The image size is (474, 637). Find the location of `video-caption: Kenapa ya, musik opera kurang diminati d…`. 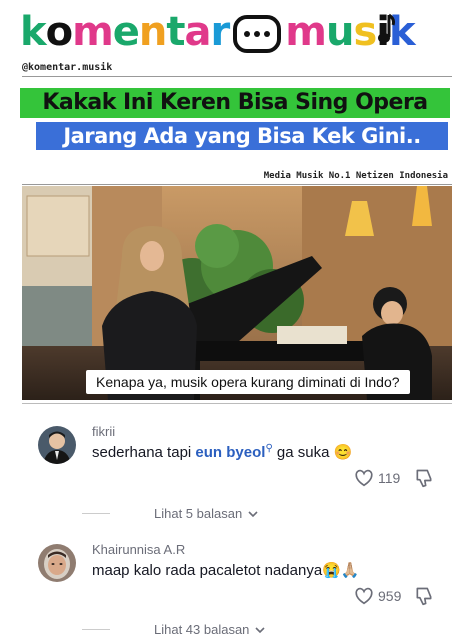

video-caption: Kenapa ya, musik opera kurang diminati d… is located at coordinates (248, 382).